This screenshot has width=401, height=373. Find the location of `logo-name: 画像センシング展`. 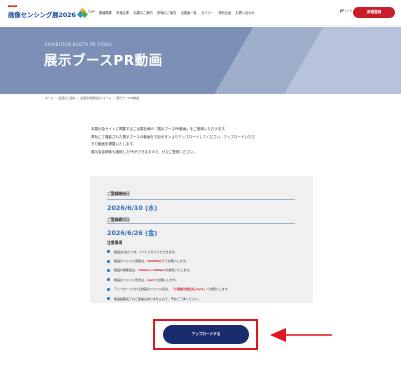

logo-name: 画像センシング展 is located at coordinates (33, 15).